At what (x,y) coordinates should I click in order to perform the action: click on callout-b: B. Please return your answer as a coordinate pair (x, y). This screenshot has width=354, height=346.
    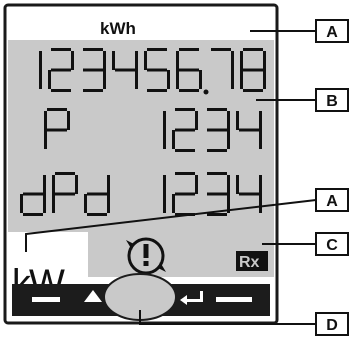
    Looking at the image, I should click on (332, 100).